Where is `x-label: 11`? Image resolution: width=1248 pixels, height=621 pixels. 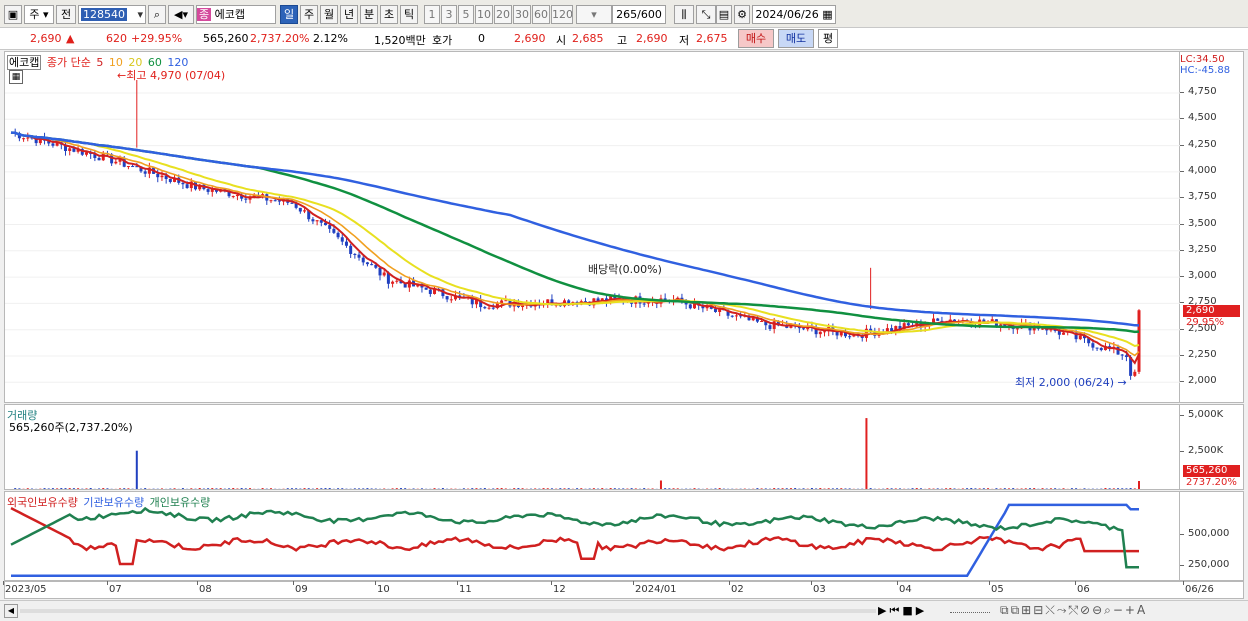 x-label: 11 is located at coordinates (464, 588).